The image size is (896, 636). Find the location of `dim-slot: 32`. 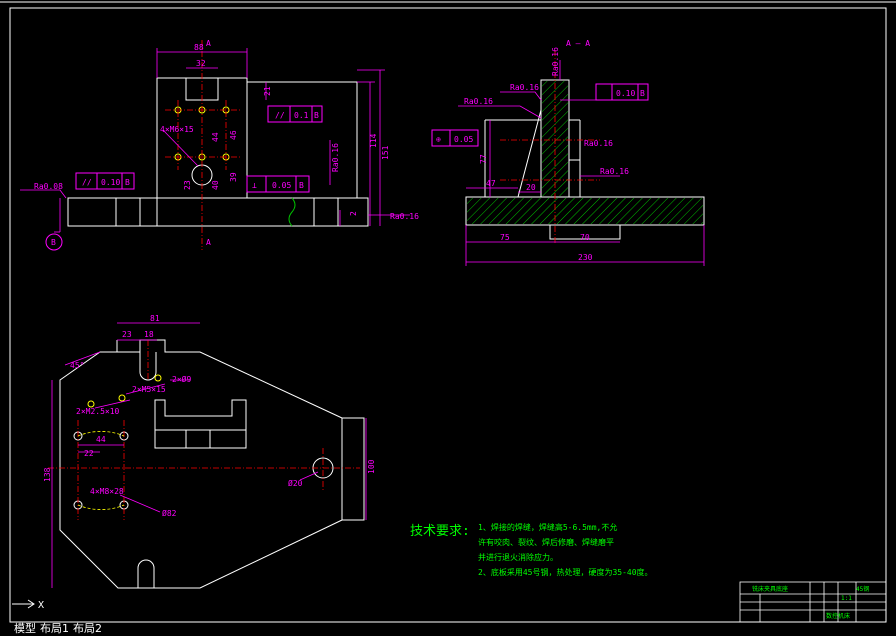

dim-slot: 32 is located at coordinates (201, 63).